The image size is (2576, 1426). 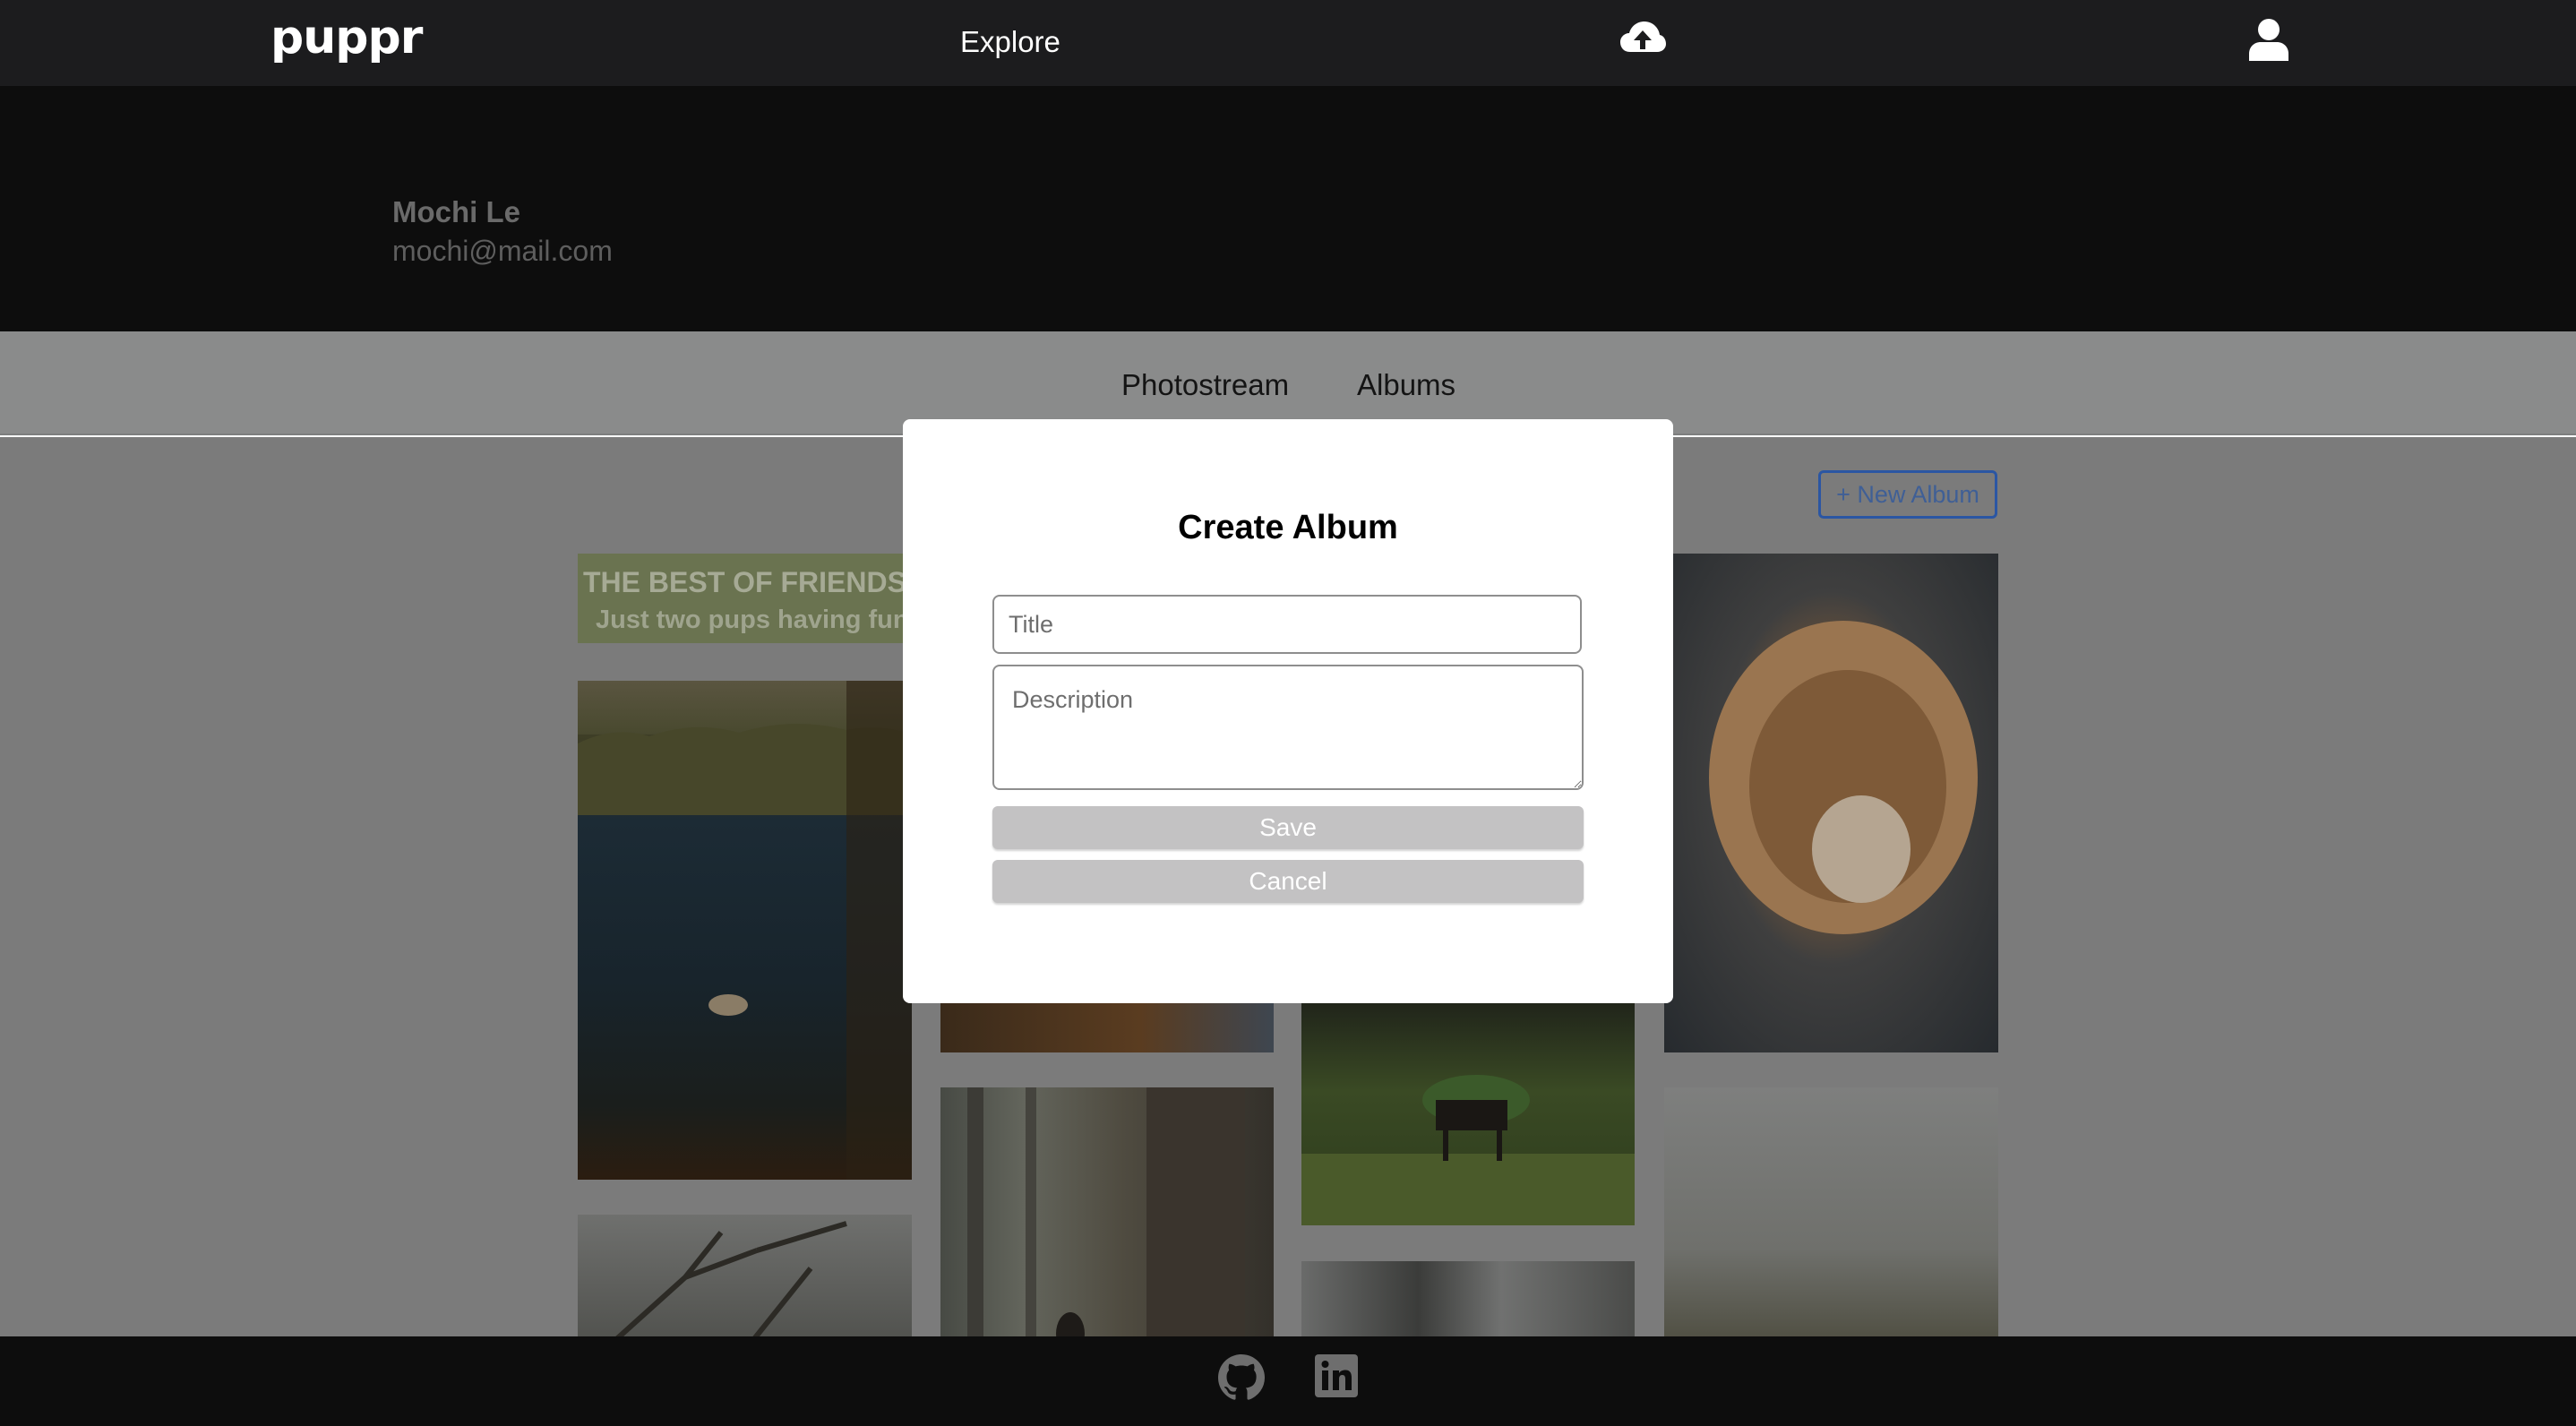 What do you see at coordinates (1241, 1377) in the screenshot?
I see `github-icon` at bounding box center [1241, 1377].